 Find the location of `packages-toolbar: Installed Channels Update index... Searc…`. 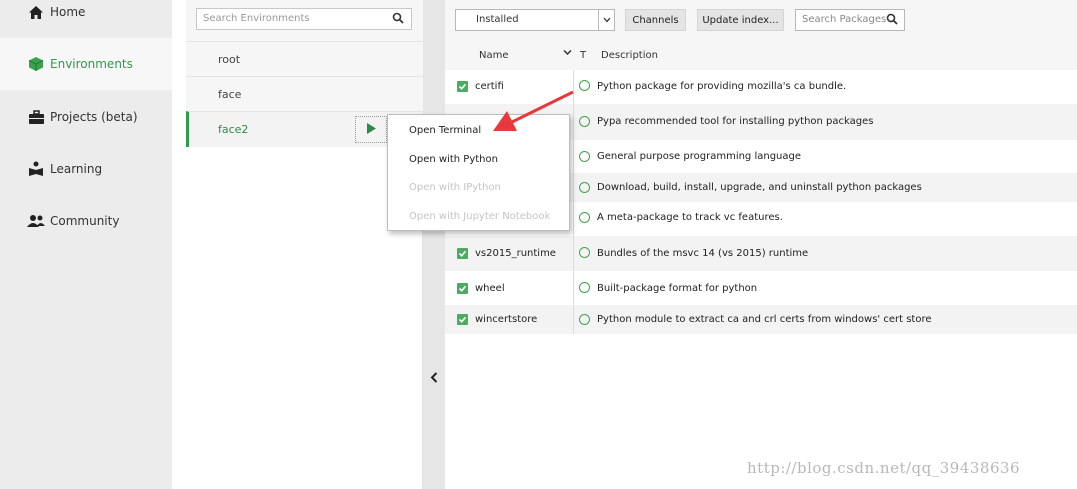

packages-toolbar: Installed Channels Update index... Searc… is located at coordinates (761, 20).